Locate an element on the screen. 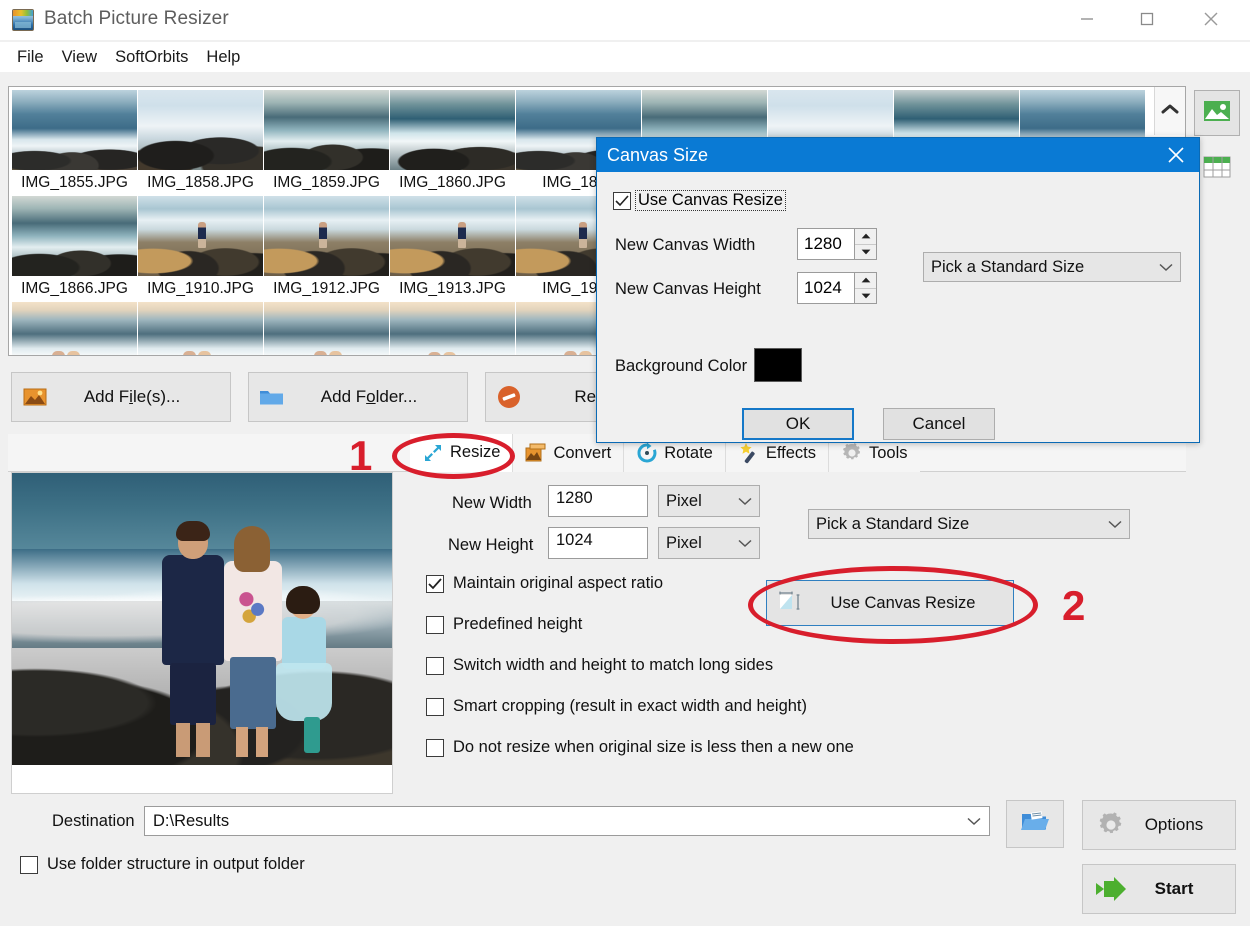 This screenshot has height=926, width=1250. menu-bar: File View SoftOrbits Help is located at coordinates (625, 57).